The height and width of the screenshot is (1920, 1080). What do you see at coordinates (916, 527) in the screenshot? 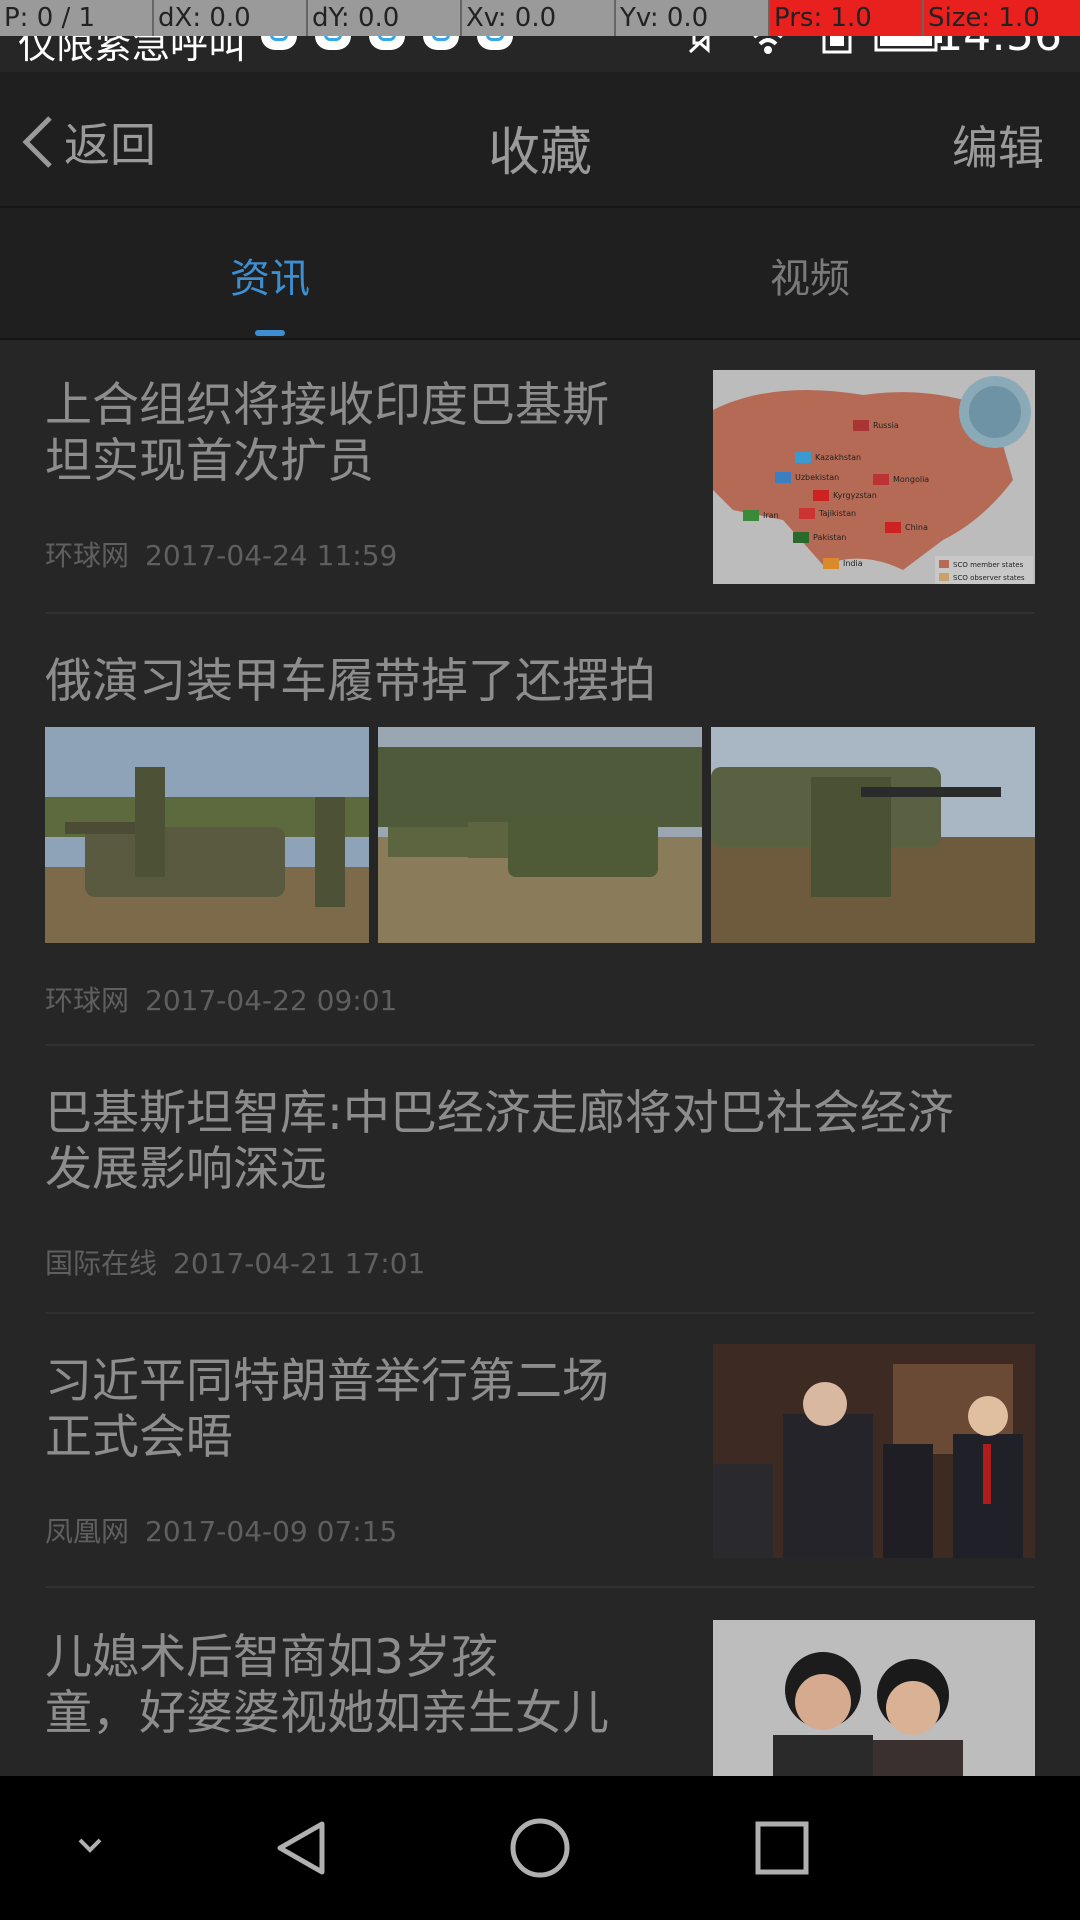
I see `map-label: China` at bounding box center [916, 527].